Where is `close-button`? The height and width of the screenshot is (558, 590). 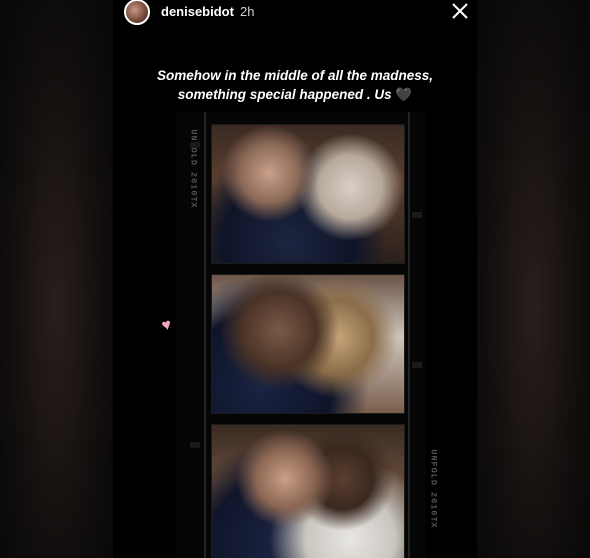
close-button is located at coordinates (460, 12).